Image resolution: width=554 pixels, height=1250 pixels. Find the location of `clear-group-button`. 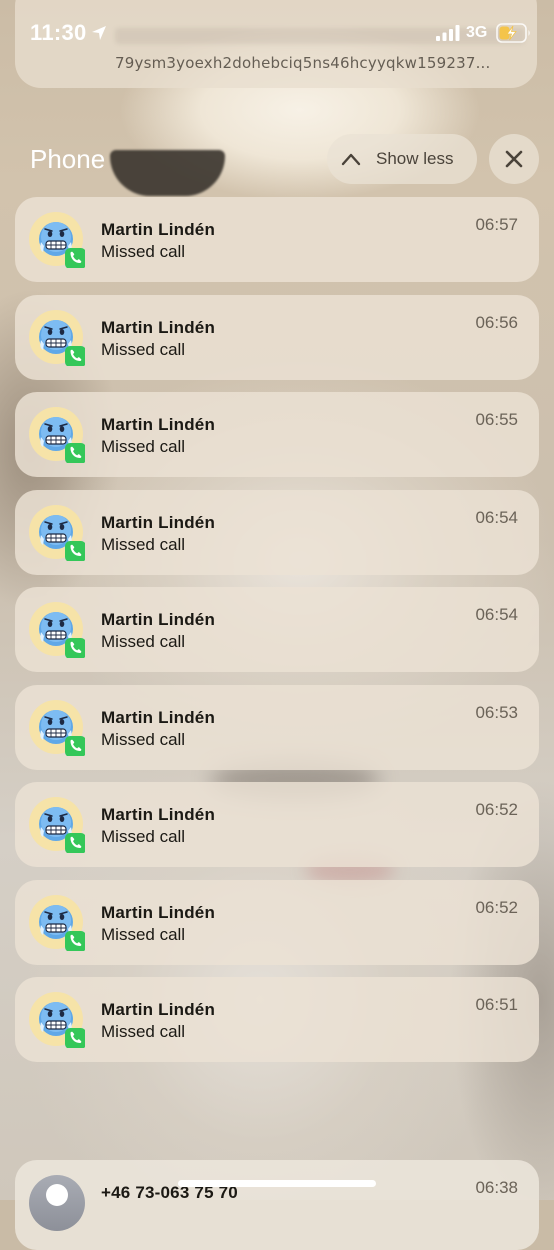

clear-group-button is located at coordinates (514, 159).